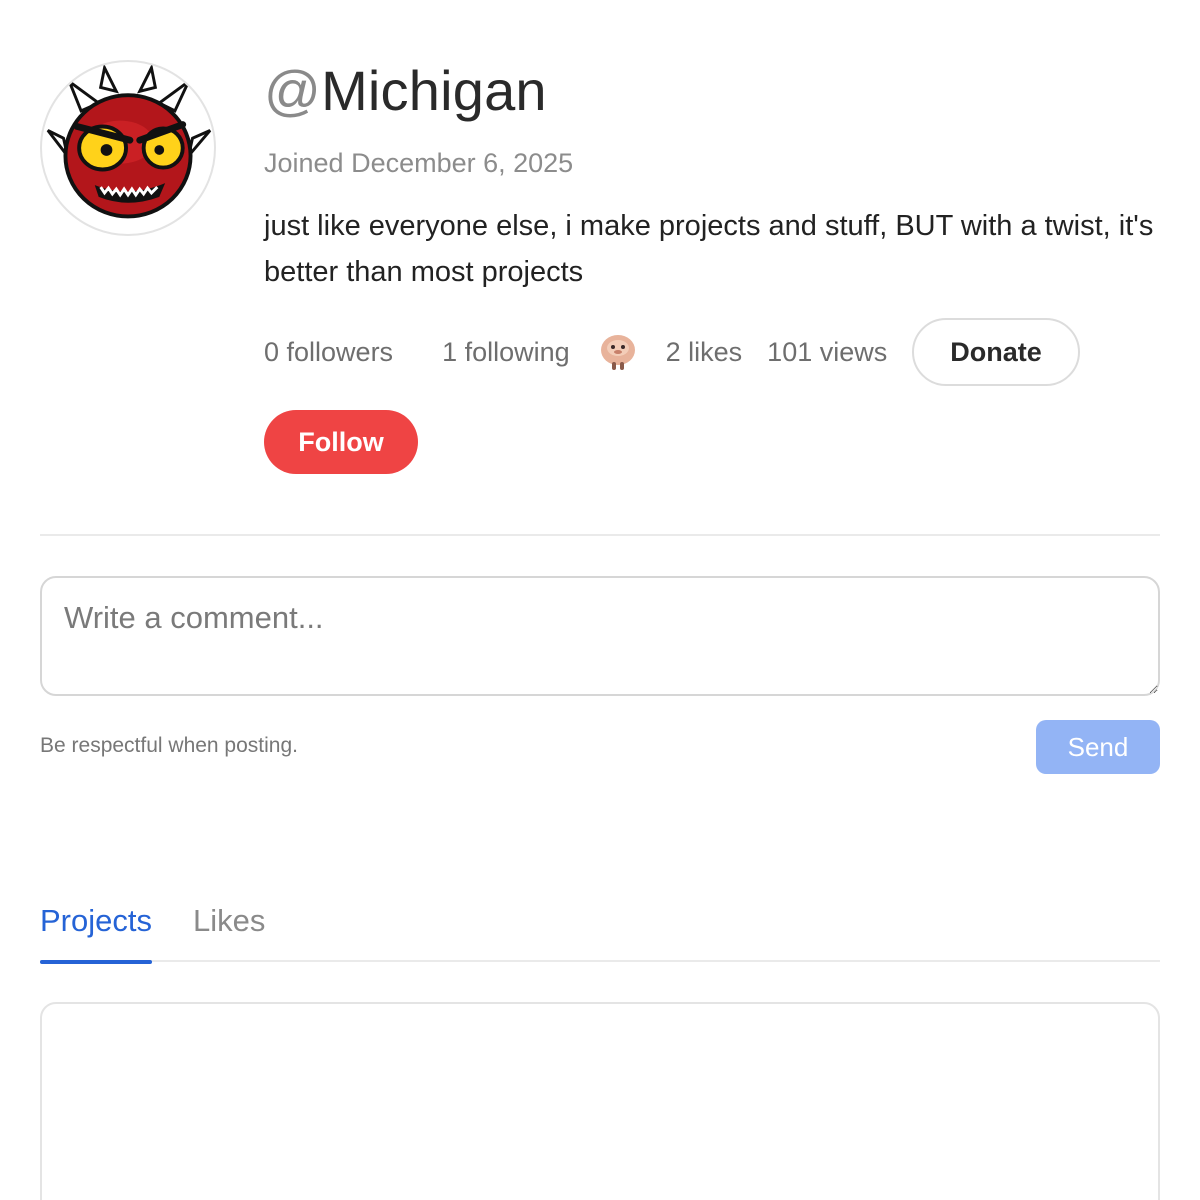 This screenshot has width=1200, height=1200. I want to click on followers-count: 0 followers, so click(328, 352).